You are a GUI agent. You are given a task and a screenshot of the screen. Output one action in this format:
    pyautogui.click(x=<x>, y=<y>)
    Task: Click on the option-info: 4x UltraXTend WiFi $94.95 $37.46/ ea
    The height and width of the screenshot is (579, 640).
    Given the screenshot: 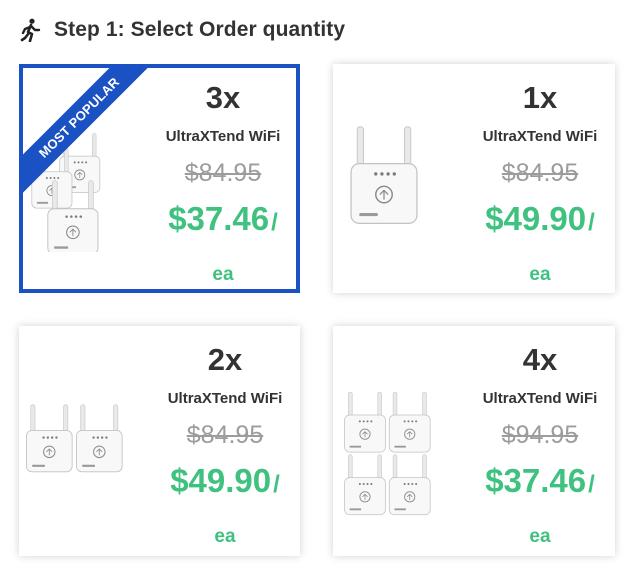 What is the action you would take?
    pyautogui.click(x=540, y=437)
    